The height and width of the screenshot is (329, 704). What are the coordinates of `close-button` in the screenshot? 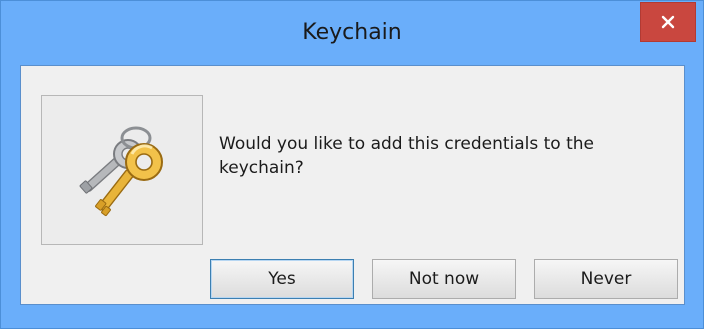 It's located at (668, 22).